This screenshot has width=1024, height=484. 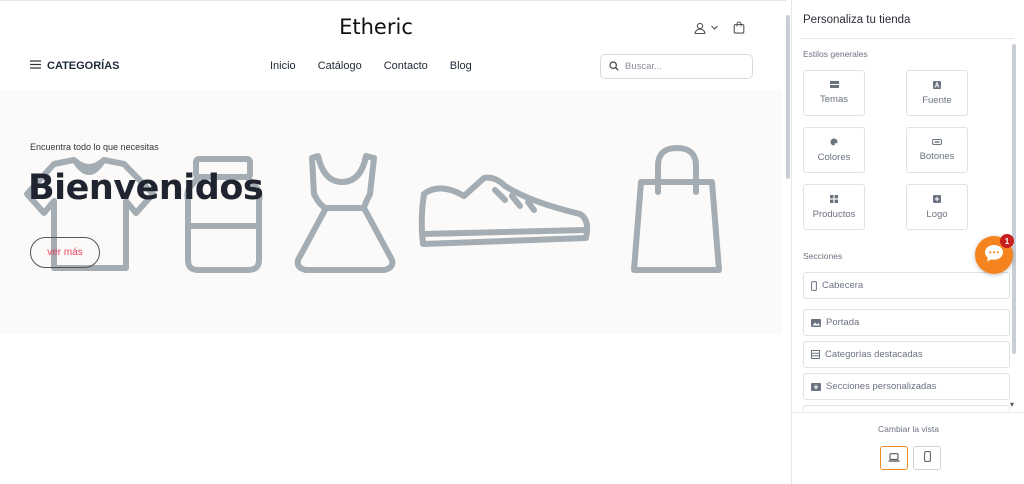 What do you see at coordinates (406, 66) in the screenshot?
I see `nav-contacto: Contacto` at bounding box center [406, 66].